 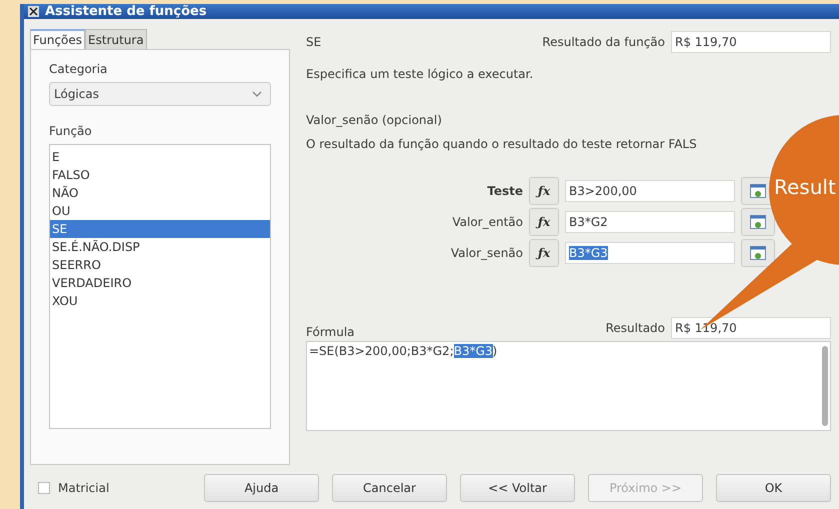 What do you see at coordinates (751, 42) in the screenshot?
I see `function-result-field: R$ 119,70` at bounding box center [751, 42].